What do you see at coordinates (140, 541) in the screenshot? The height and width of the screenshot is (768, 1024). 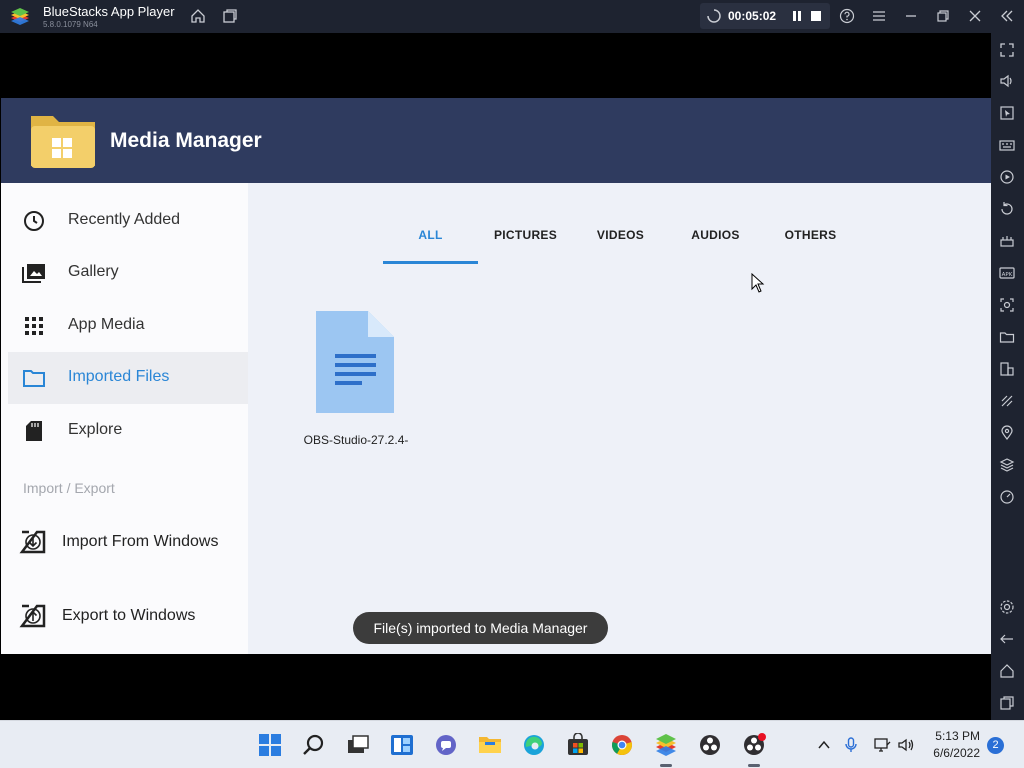 I see `import-from-windows-label: Import From Windows` at bounding box center [140, 541].